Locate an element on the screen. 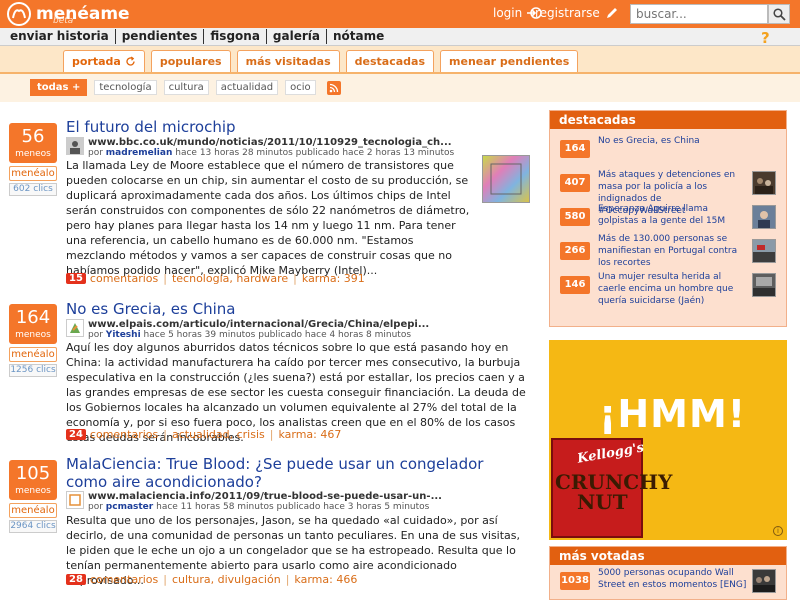  news-title-link: El futuro del microchip is located at coordinates (296, 127).